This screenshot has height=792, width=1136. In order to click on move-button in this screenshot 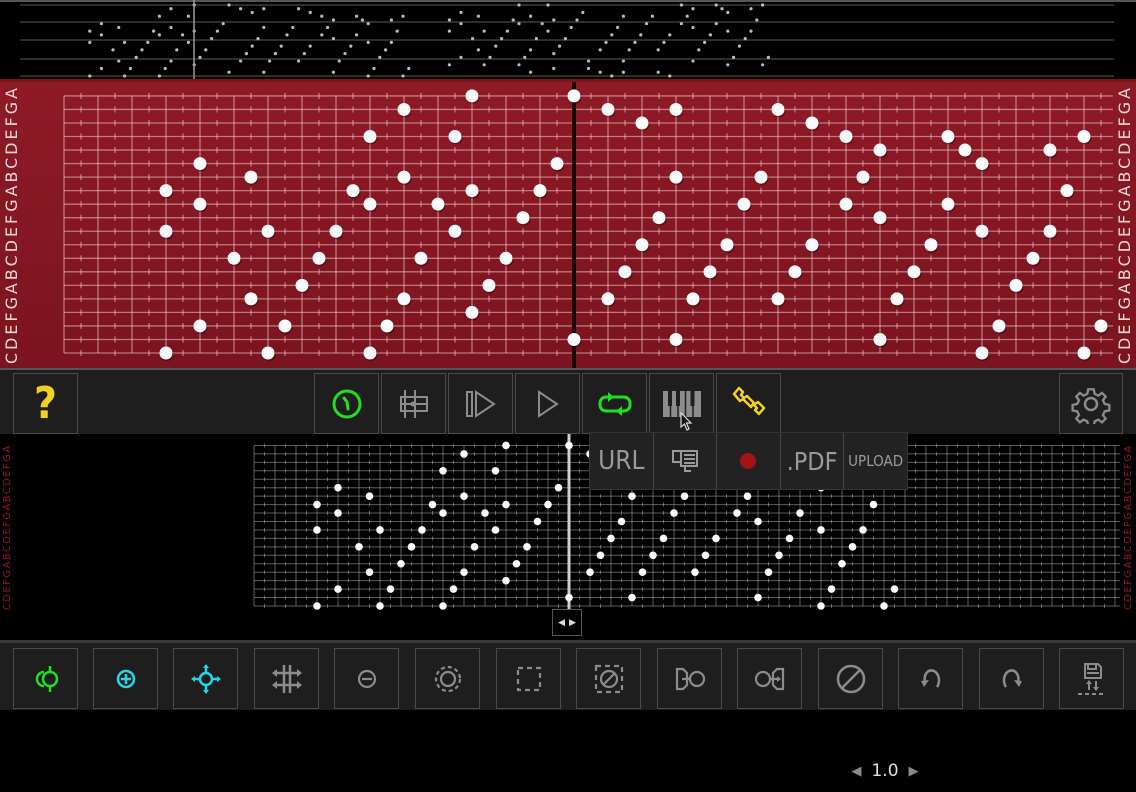, I will do `click(205, 678)`.